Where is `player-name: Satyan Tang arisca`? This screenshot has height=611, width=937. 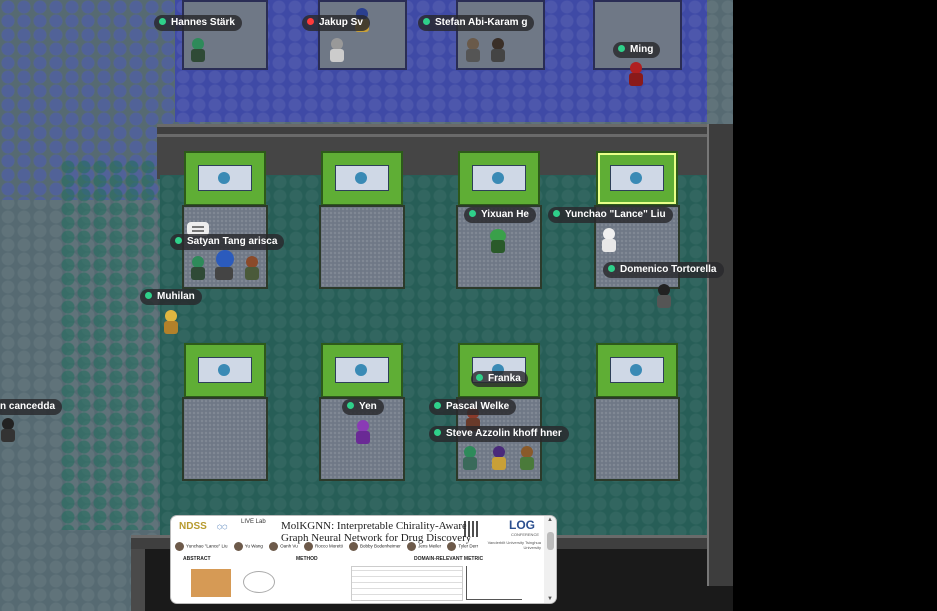 player-name: Satyan Tang arisca is located at coordinates (232, 241).